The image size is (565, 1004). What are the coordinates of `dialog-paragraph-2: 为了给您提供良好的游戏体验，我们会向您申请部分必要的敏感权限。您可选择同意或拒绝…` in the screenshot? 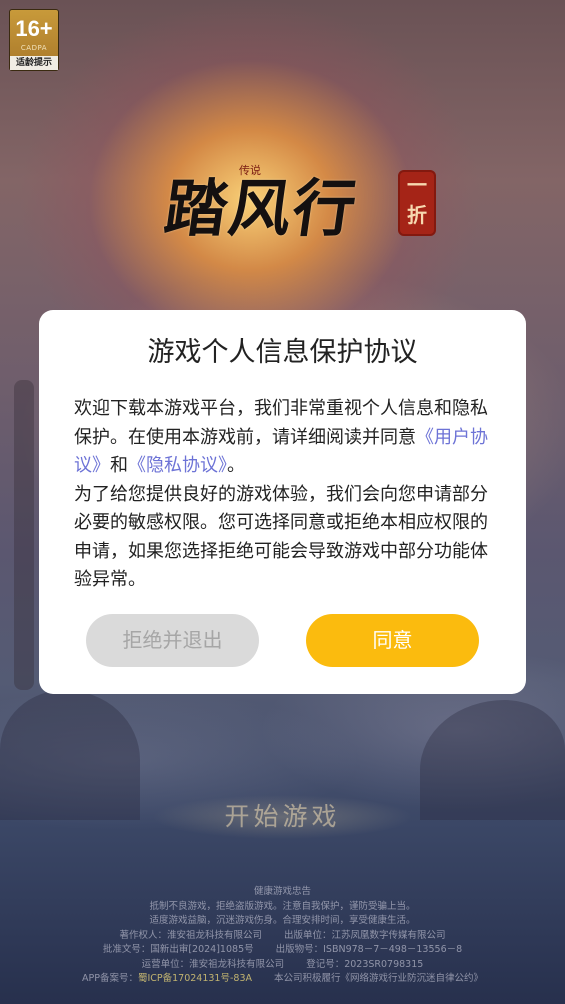 It's located at (281, 537).